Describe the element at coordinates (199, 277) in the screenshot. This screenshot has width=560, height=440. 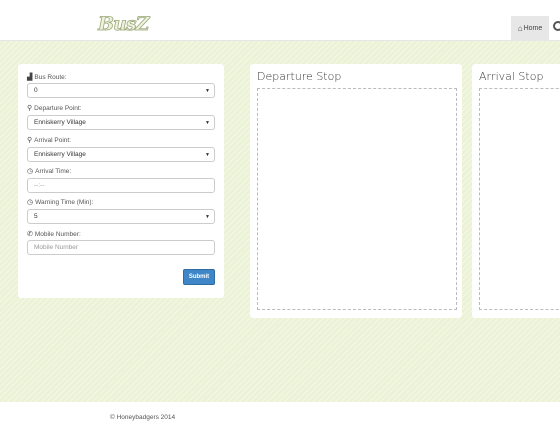
I see `submit-button: Submit` at that location.